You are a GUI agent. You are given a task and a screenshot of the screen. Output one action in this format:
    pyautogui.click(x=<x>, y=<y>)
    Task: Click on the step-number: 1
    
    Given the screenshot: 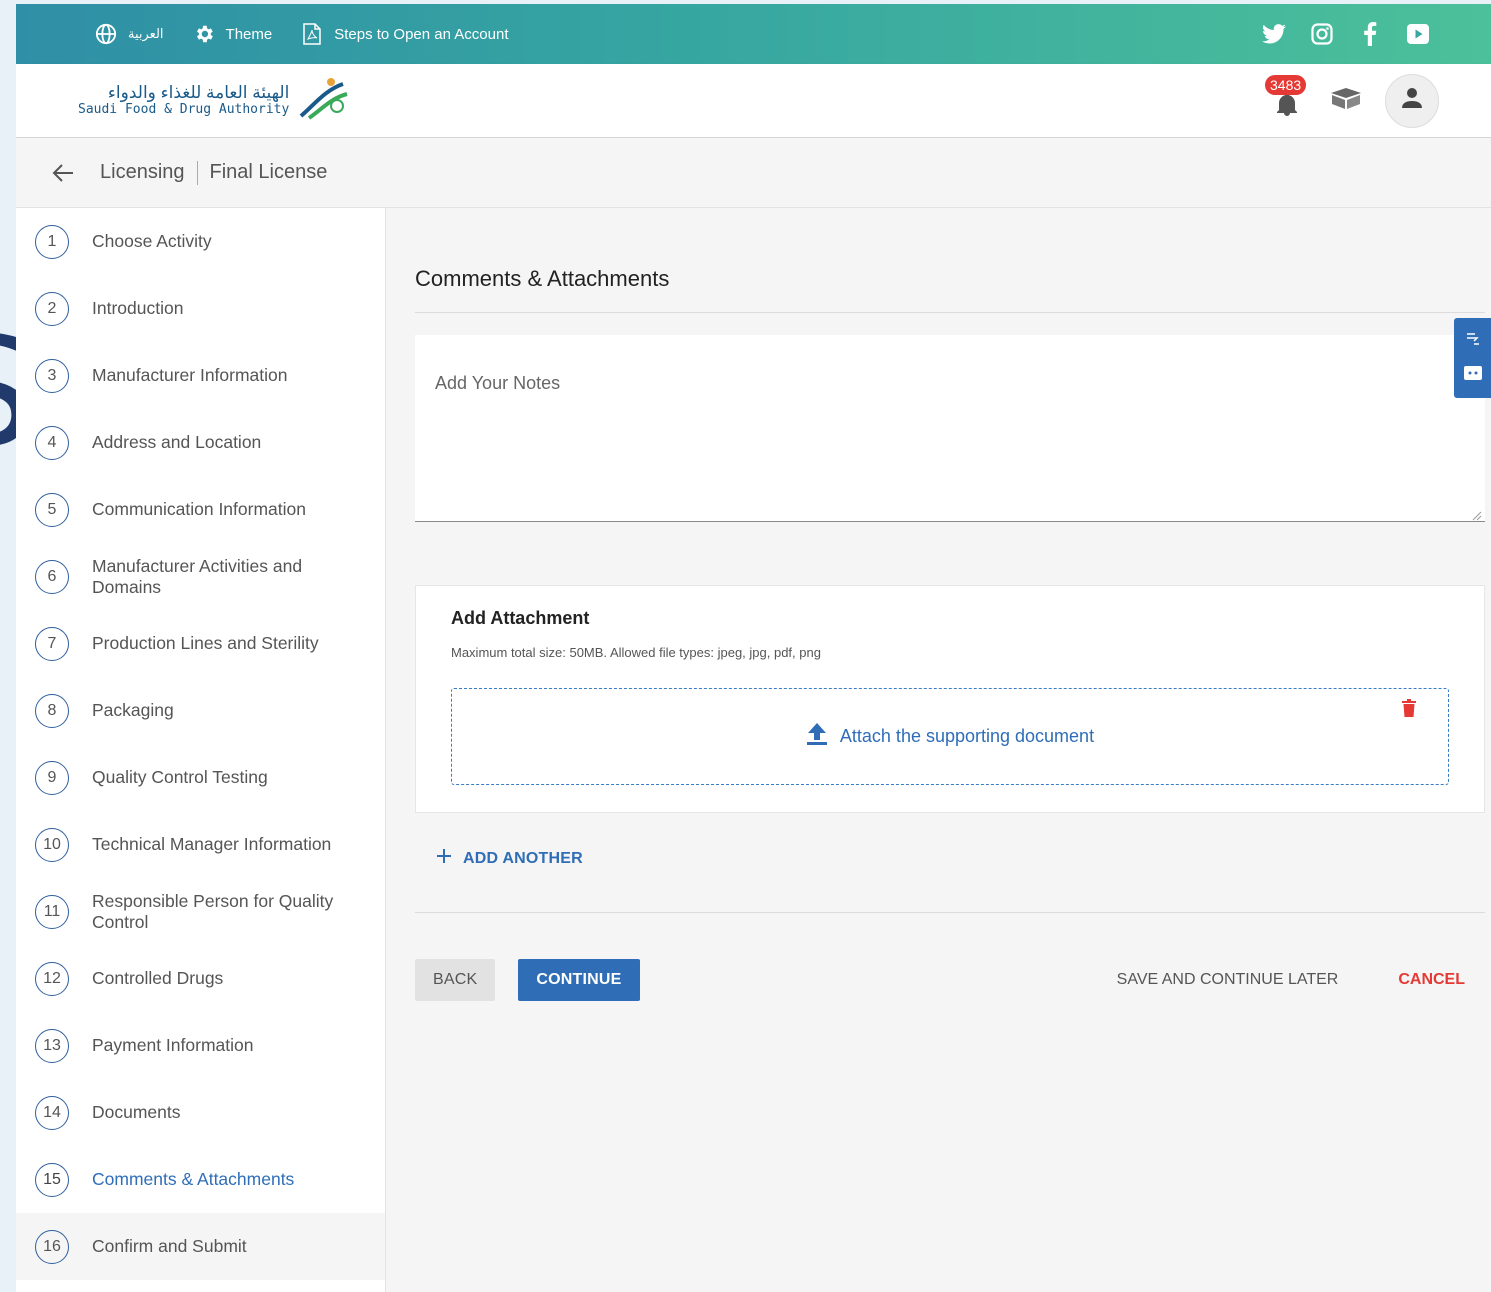 What is the action you would take?
    pyautogui.click(x=52, y=241)
    